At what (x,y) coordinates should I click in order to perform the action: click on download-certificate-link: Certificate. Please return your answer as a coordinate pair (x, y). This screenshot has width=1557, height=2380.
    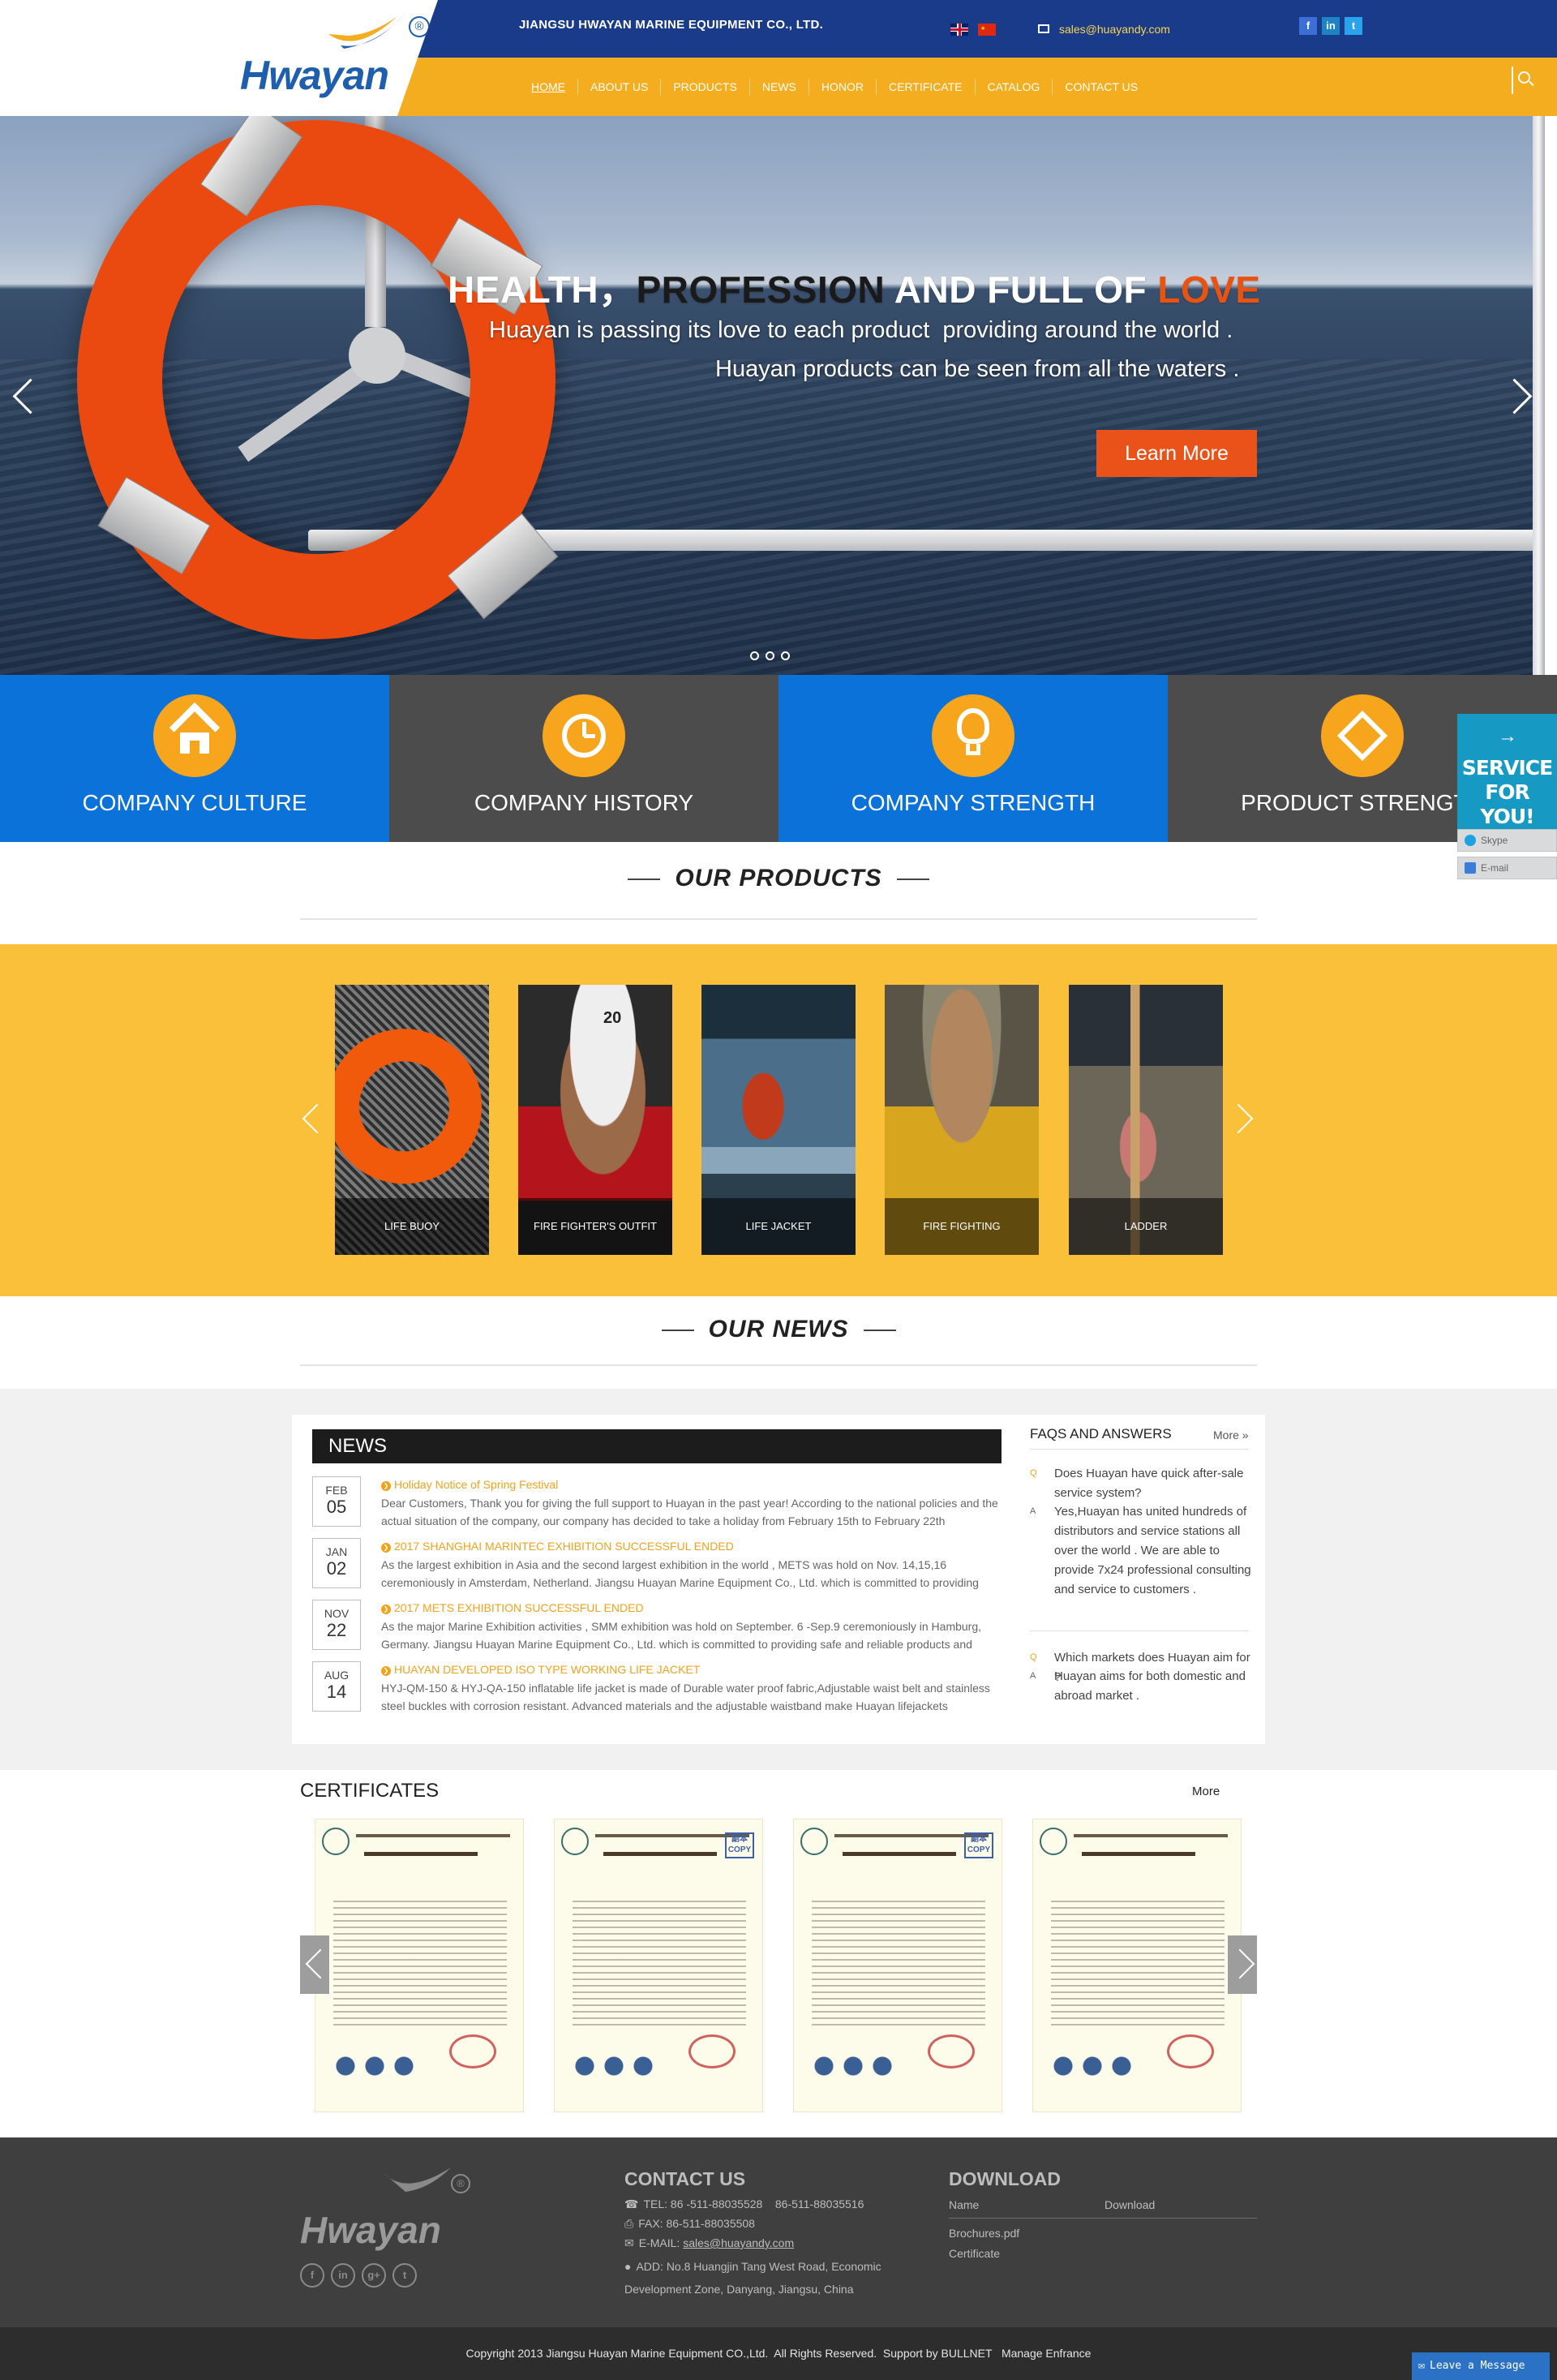
    Looking at the image, I should click on (974, 2254).